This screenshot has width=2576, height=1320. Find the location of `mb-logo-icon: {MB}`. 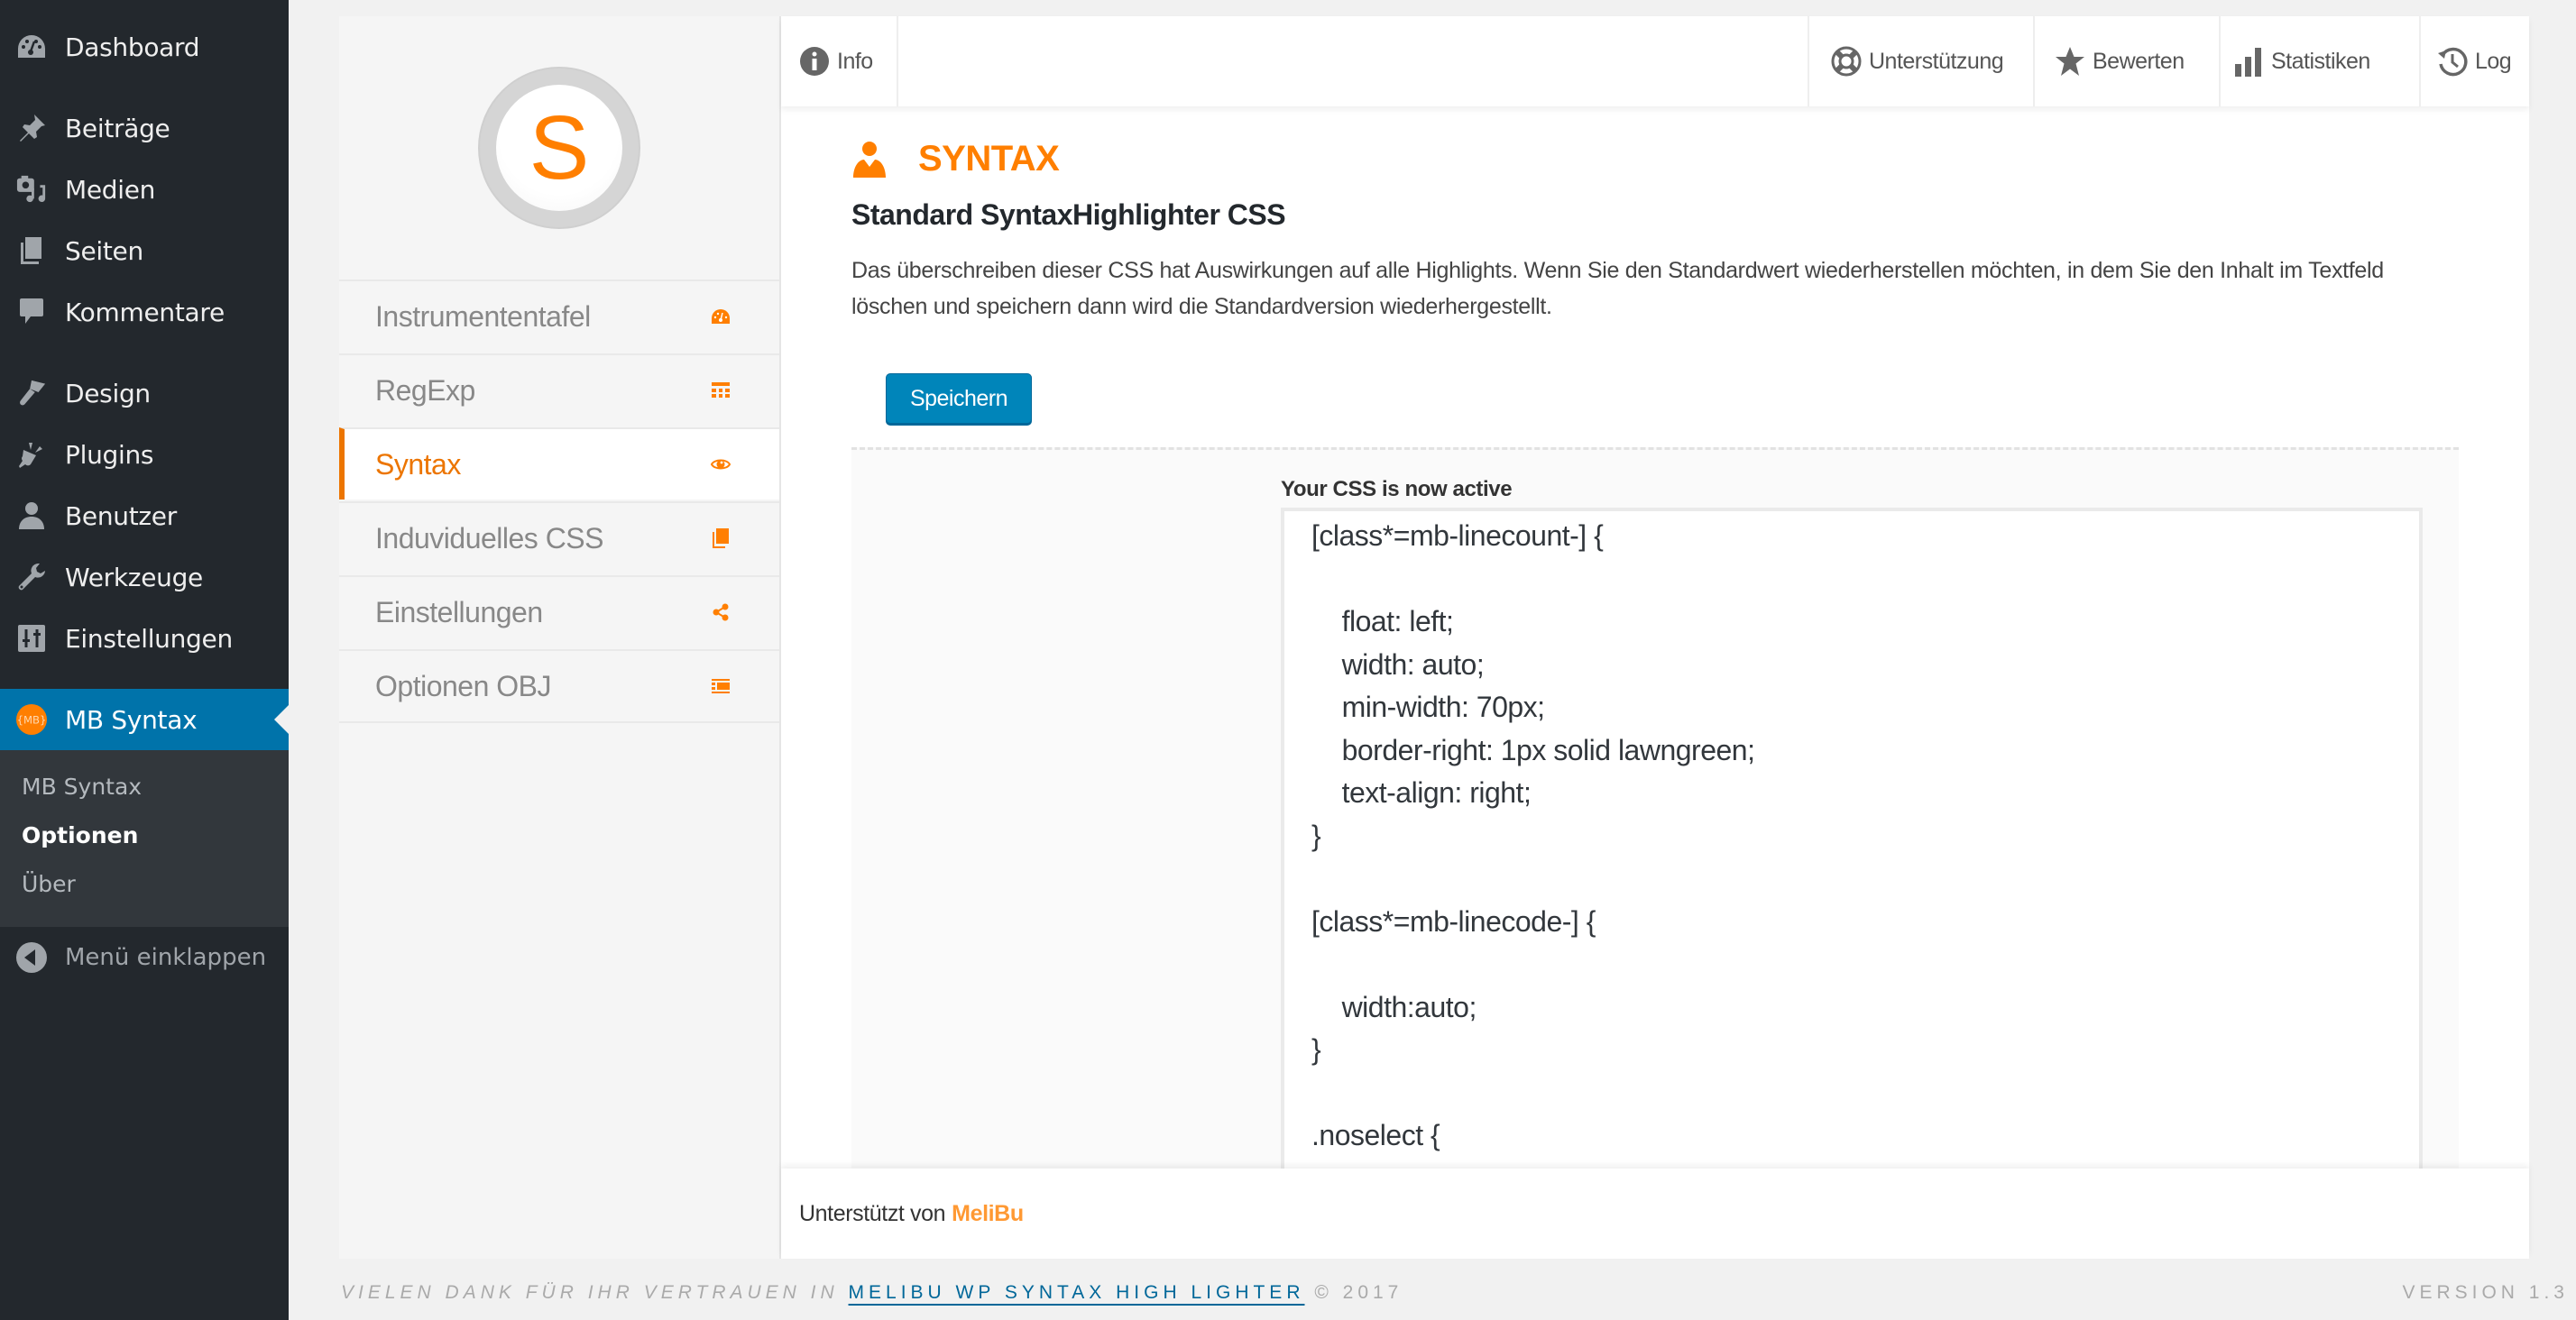

mb-logo-icon: {MB} is located at coordinates (32, 719).